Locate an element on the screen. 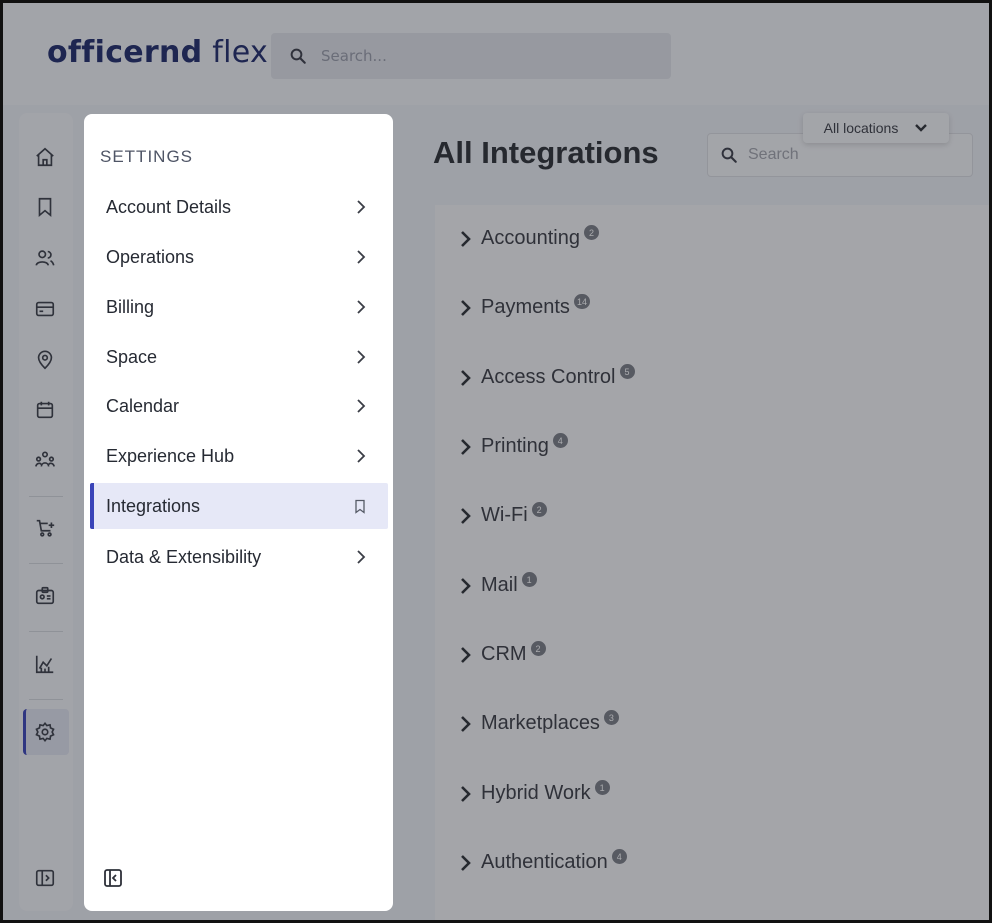 The width and height of the screenshot is (992, 923). settings-item-experience-hub: Experience Hub is located at coordinates (239, 456).